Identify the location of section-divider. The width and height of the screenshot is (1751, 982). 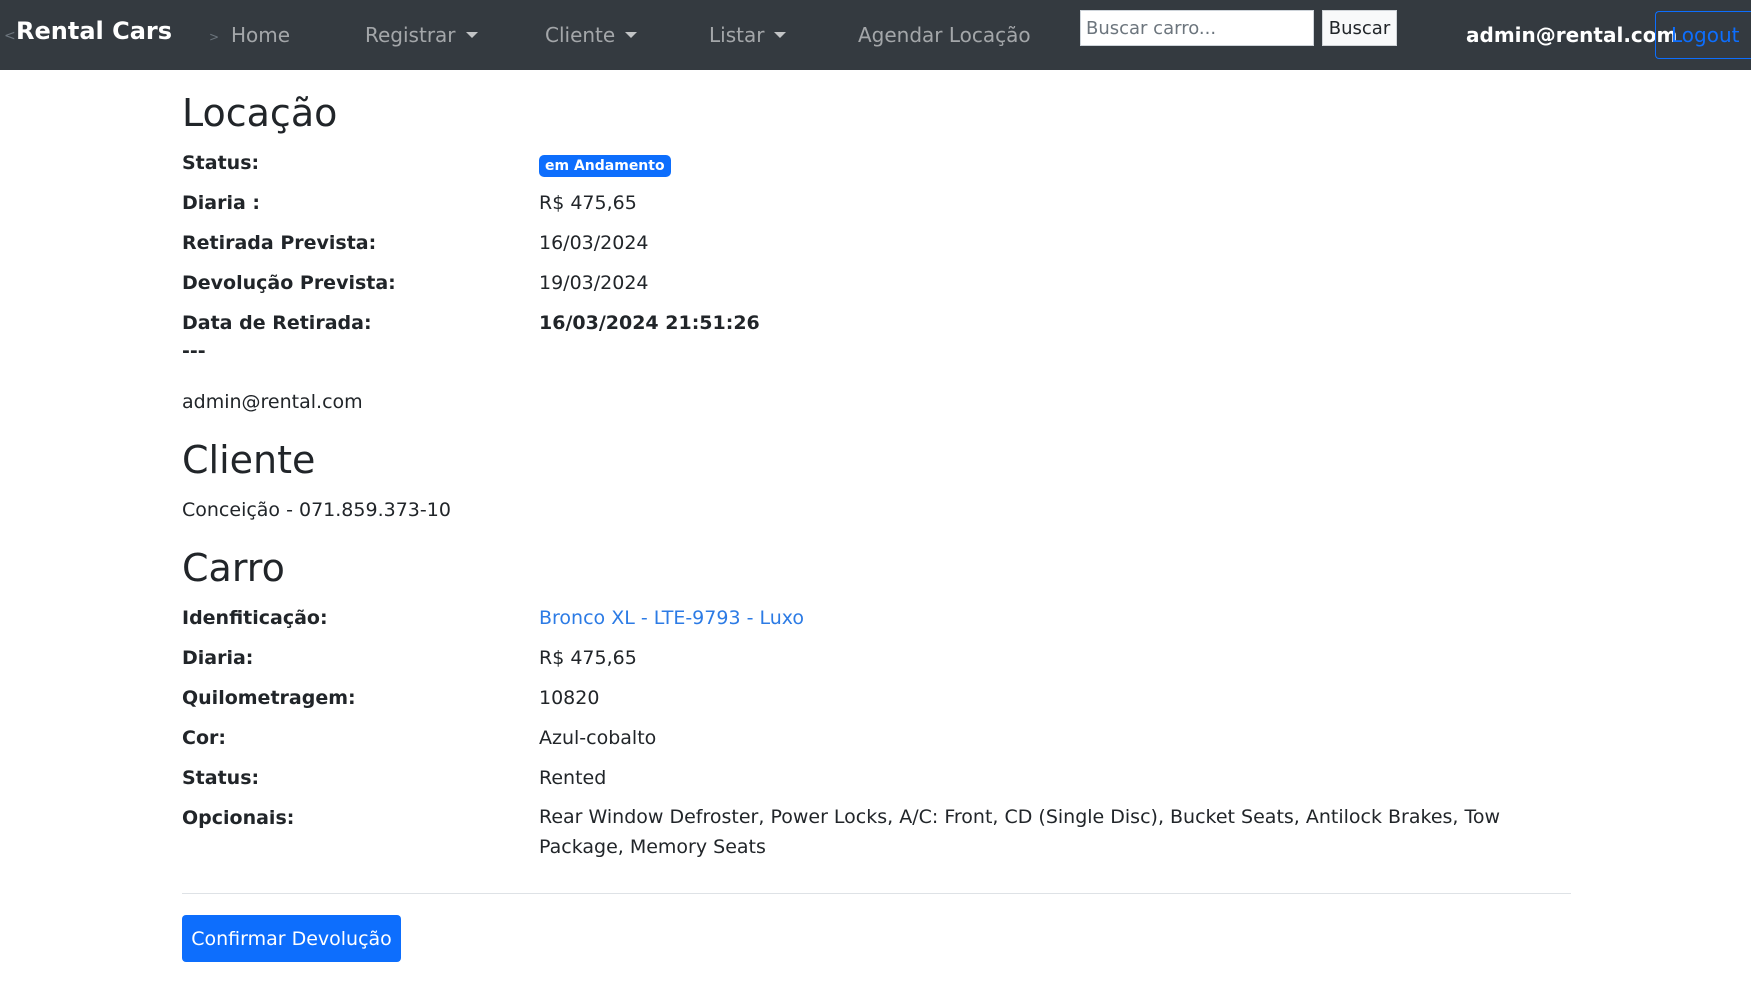
(876, 893).